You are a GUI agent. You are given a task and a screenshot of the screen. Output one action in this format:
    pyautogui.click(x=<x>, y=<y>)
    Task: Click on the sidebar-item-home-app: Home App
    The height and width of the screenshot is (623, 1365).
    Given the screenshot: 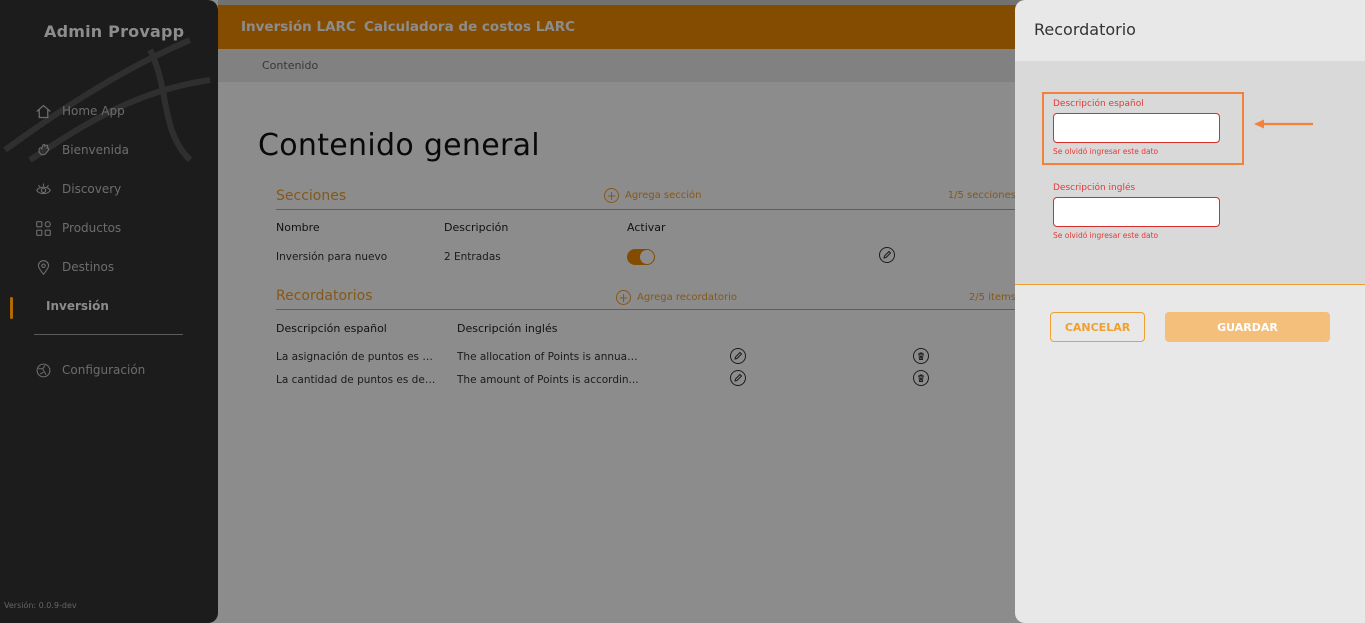 What is the action you would take?
    pyautogui.click(x=79, y=111)
    